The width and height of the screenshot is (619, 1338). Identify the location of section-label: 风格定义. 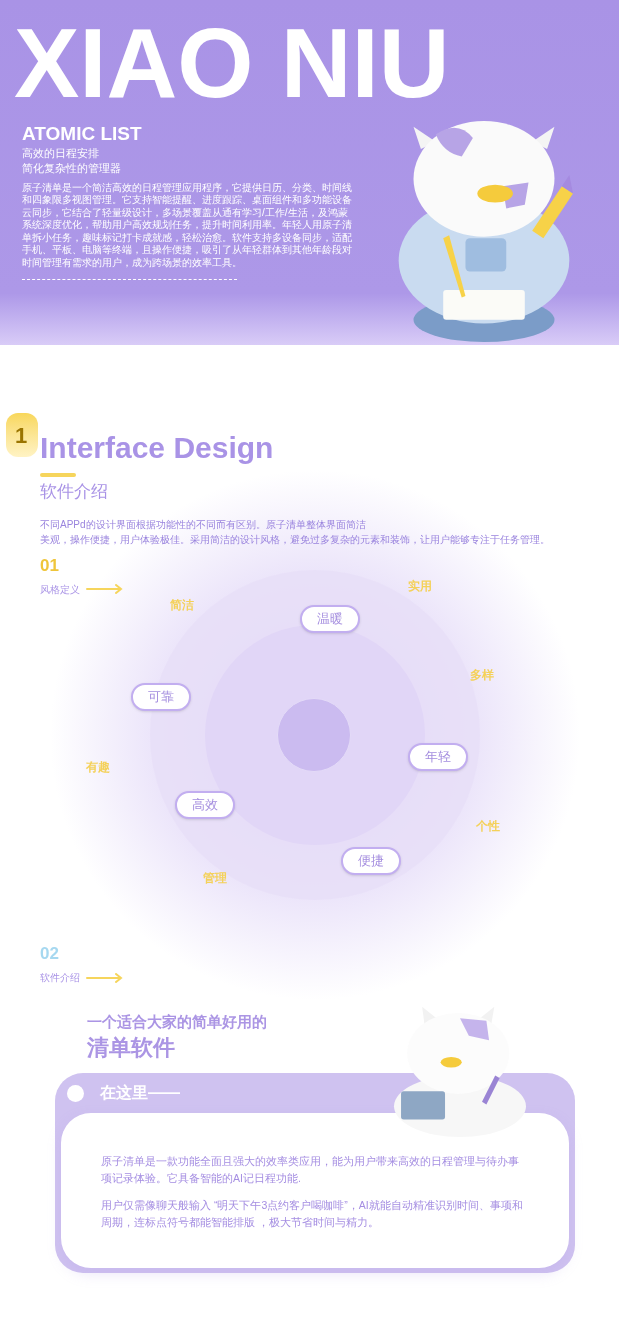
(60, 589).